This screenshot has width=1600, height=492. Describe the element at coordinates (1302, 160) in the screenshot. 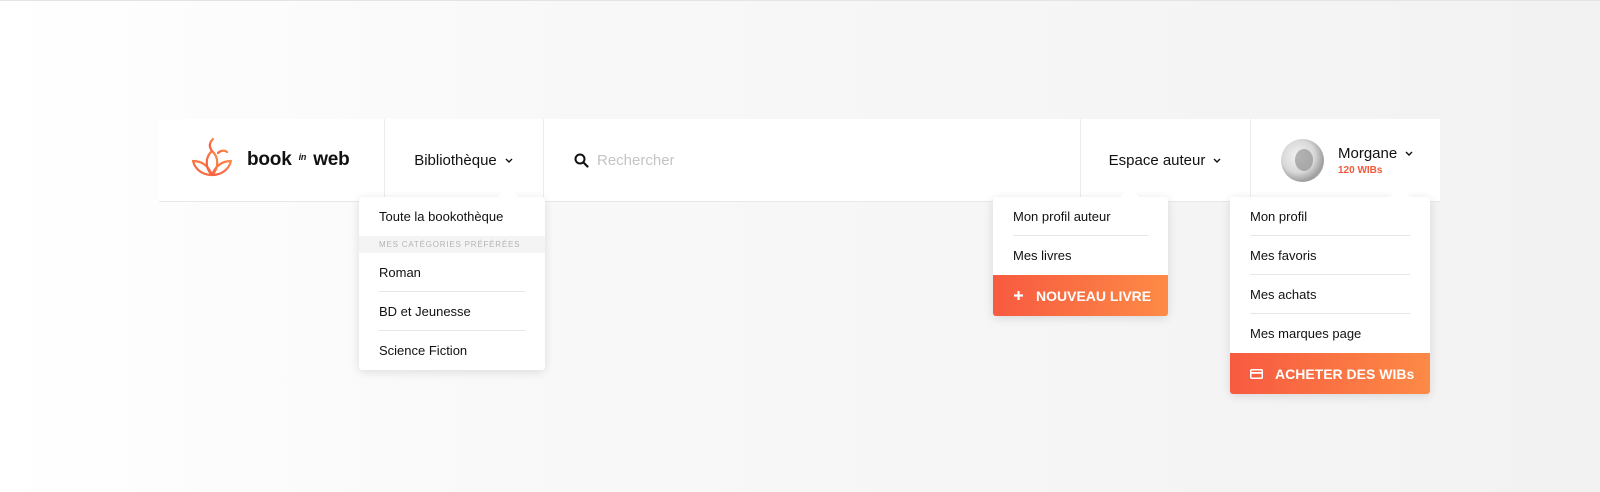

I see `avatar` at that location.